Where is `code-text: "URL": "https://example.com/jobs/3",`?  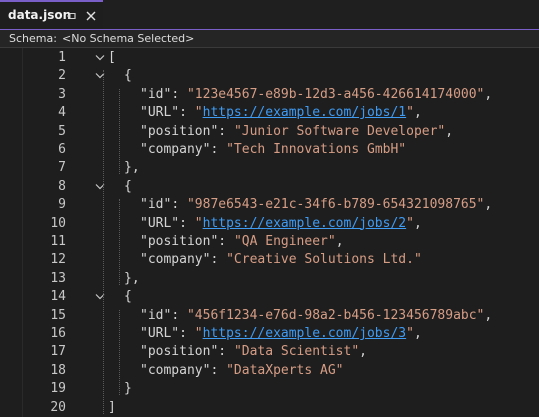
code-text: "URL": "https://example.com/jobs/3", is located at coordinates (281, 334).